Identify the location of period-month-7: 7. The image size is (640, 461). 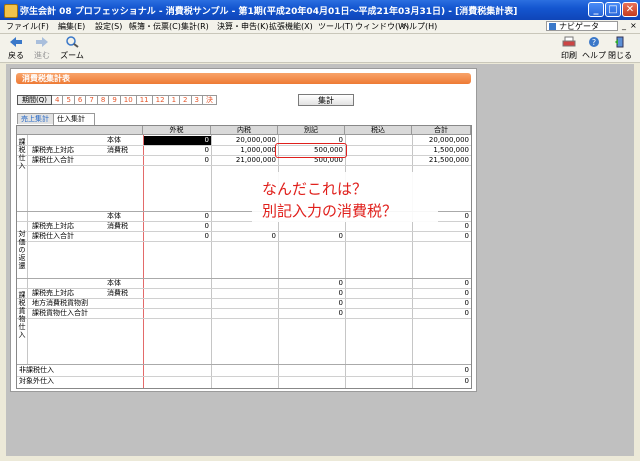
(92, 100).